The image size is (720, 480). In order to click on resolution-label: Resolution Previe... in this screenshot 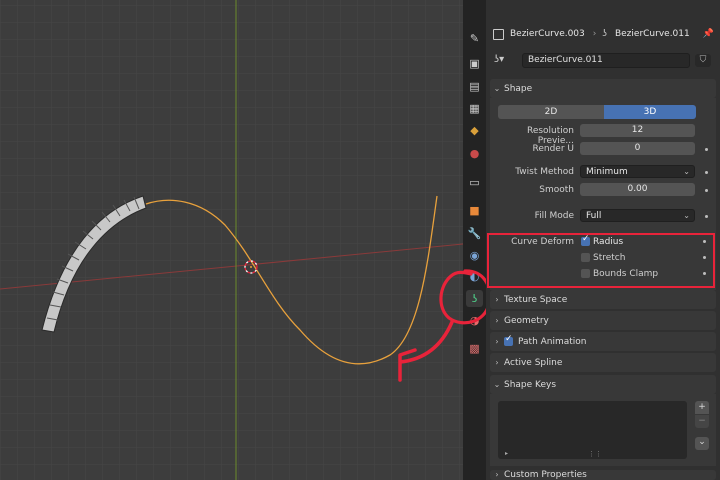, I will do `click(550, 136)`.